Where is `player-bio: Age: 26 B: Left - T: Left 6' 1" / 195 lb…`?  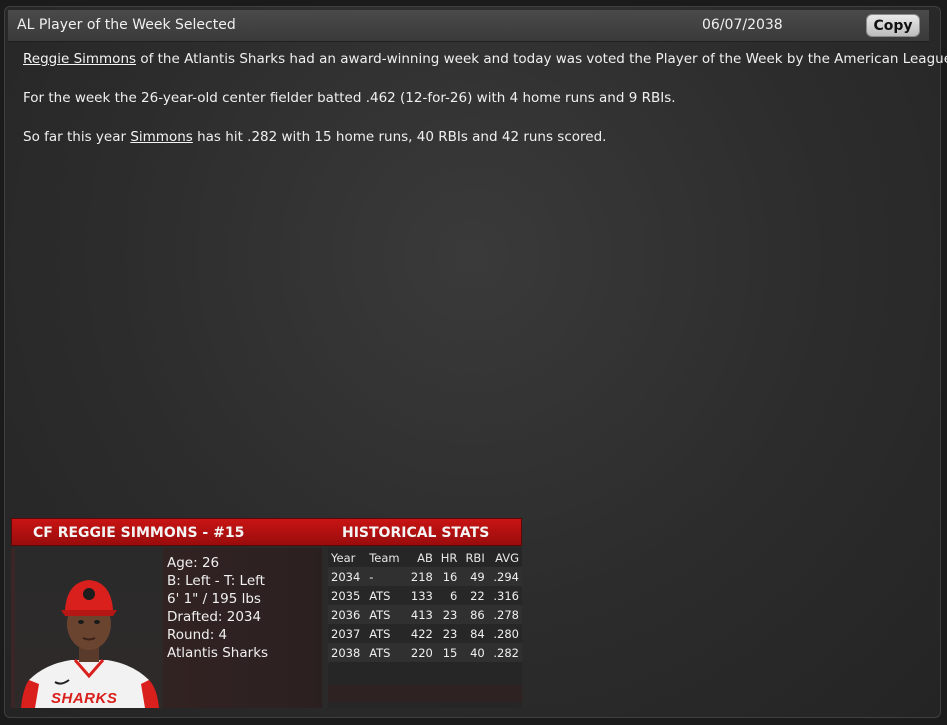 player-bio: Age: 26 B: Left - T: Left 6' 1" / 195 lb… is located at coordinates (217, 608).